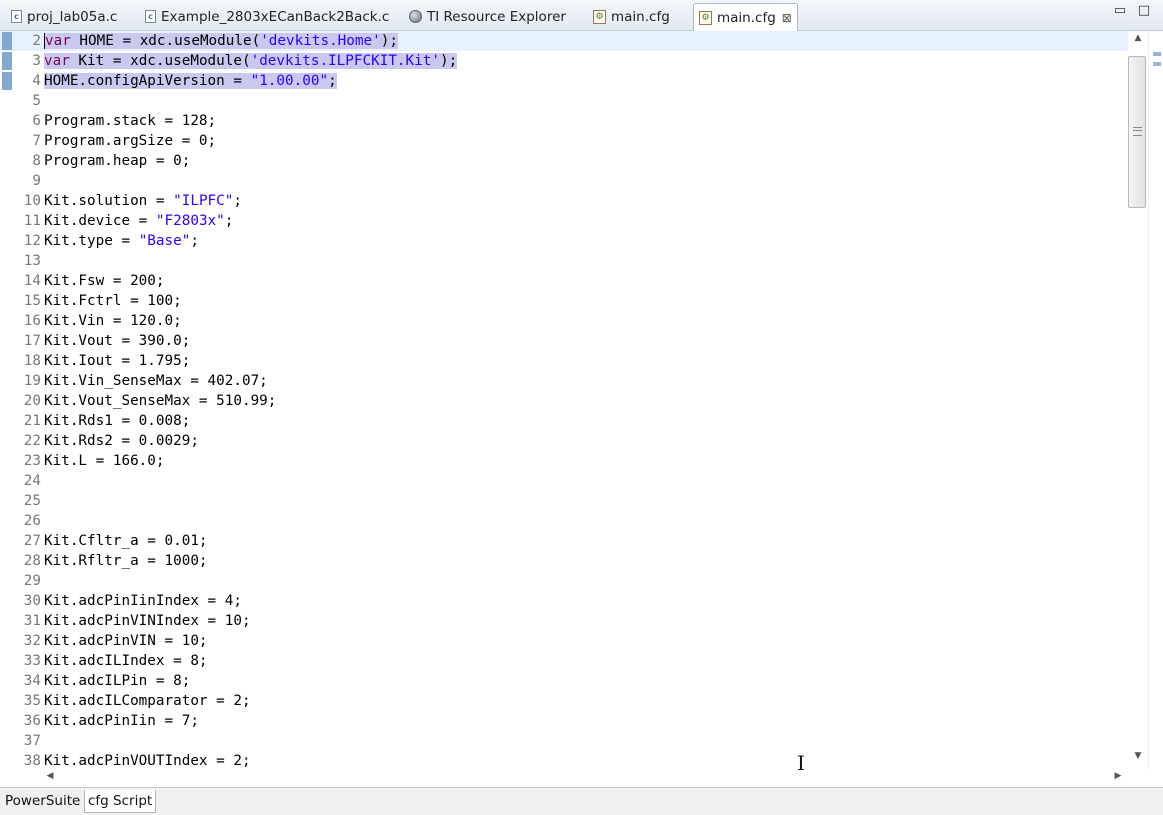 The height and width of the screenshot is (815, 1163). I want to click on line-number: 18, so click(32, 361).